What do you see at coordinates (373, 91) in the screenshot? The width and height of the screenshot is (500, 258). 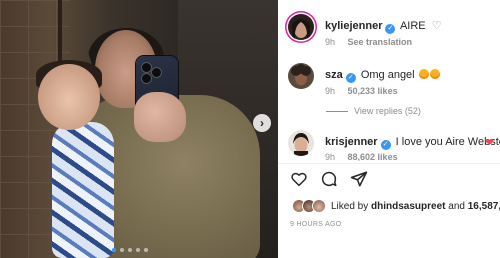 I see `comment-likes: 50,233 likes` at bounding box center [373, 91].